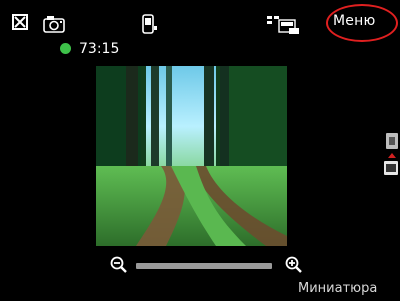  What do you see at coordinates (294, 265) in the screenshot?
I see `zoom-in-icon` at bounding box center [294, 265].